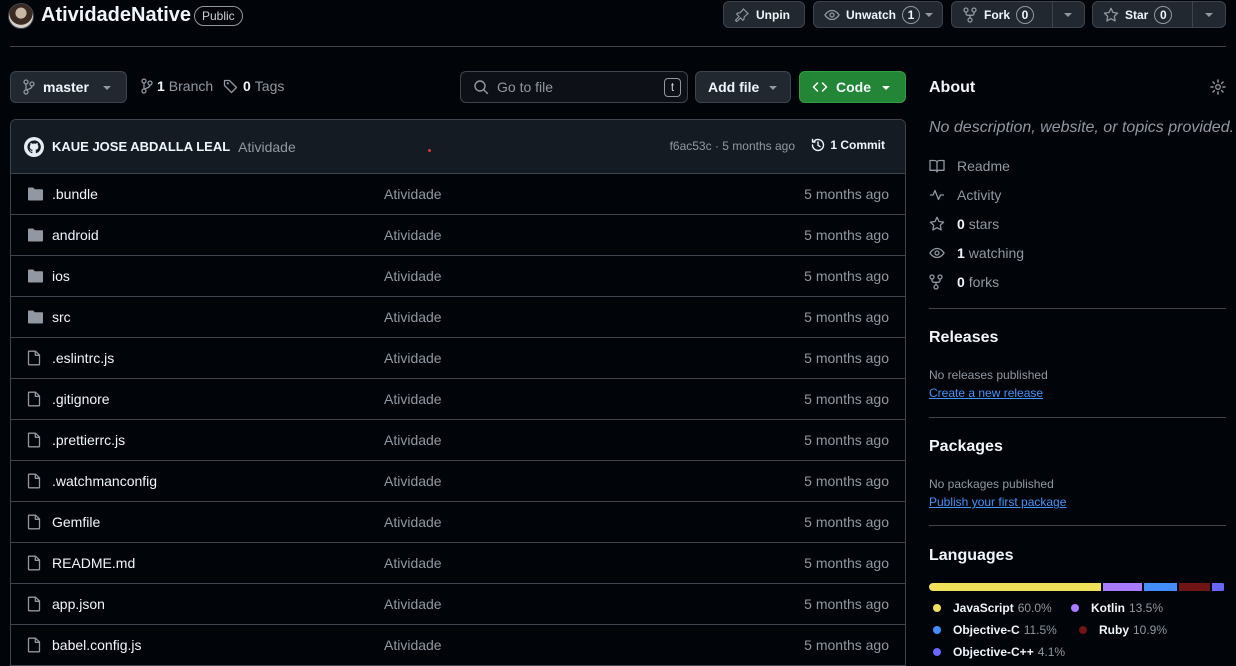 The height and width of the screenshot is (666, 1236). What do you see at coordinates (986, 630) in the screenshot?
I see `language-name: Objective-C` at bounding box center [986, 630].